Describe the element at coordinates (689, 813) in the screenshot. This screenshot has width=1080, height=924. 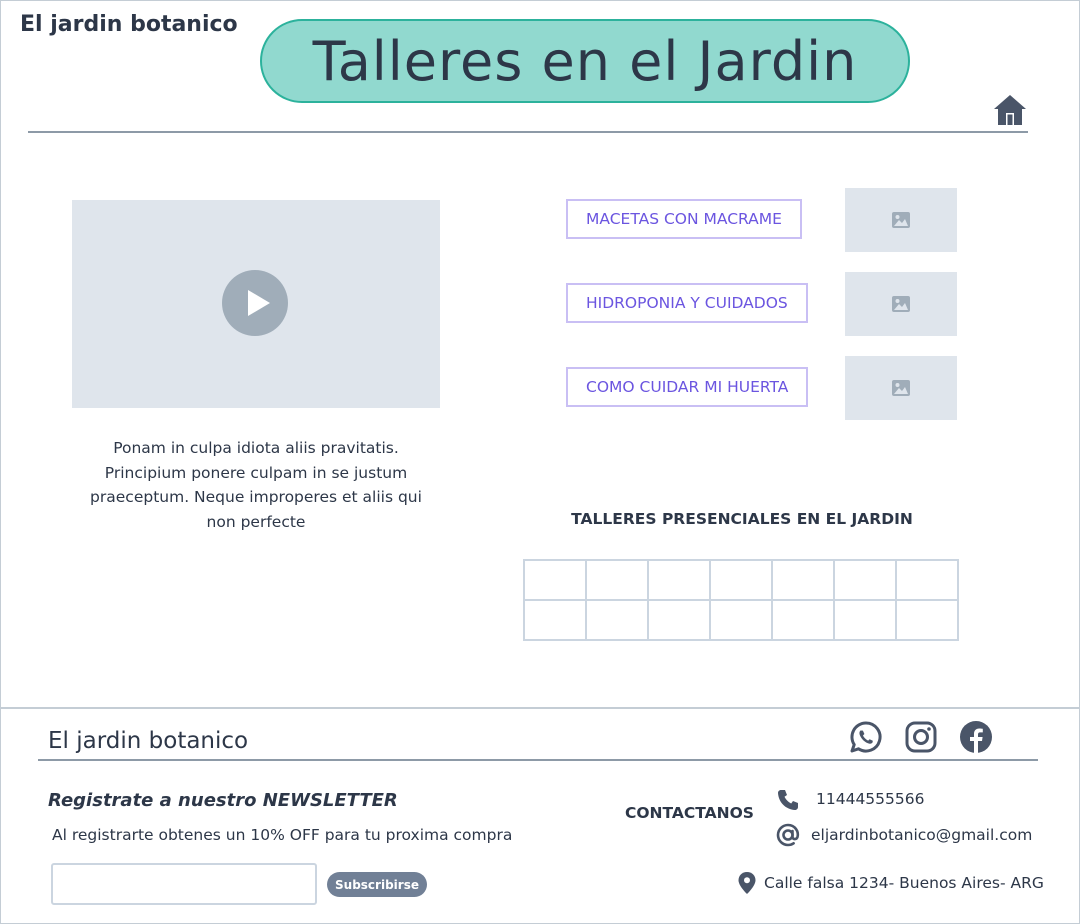
I see `contact-title: CONTACTANOS` at that location.